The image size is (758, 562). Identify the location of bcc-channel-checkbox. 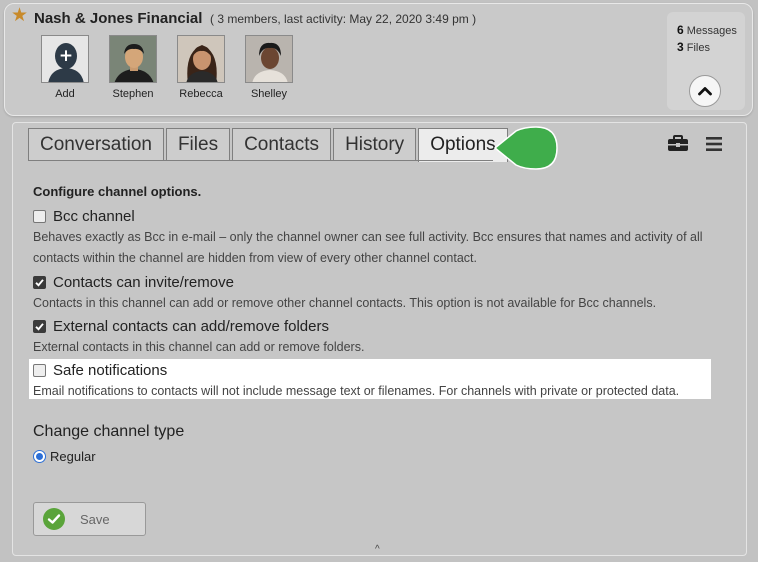
(39, 216).